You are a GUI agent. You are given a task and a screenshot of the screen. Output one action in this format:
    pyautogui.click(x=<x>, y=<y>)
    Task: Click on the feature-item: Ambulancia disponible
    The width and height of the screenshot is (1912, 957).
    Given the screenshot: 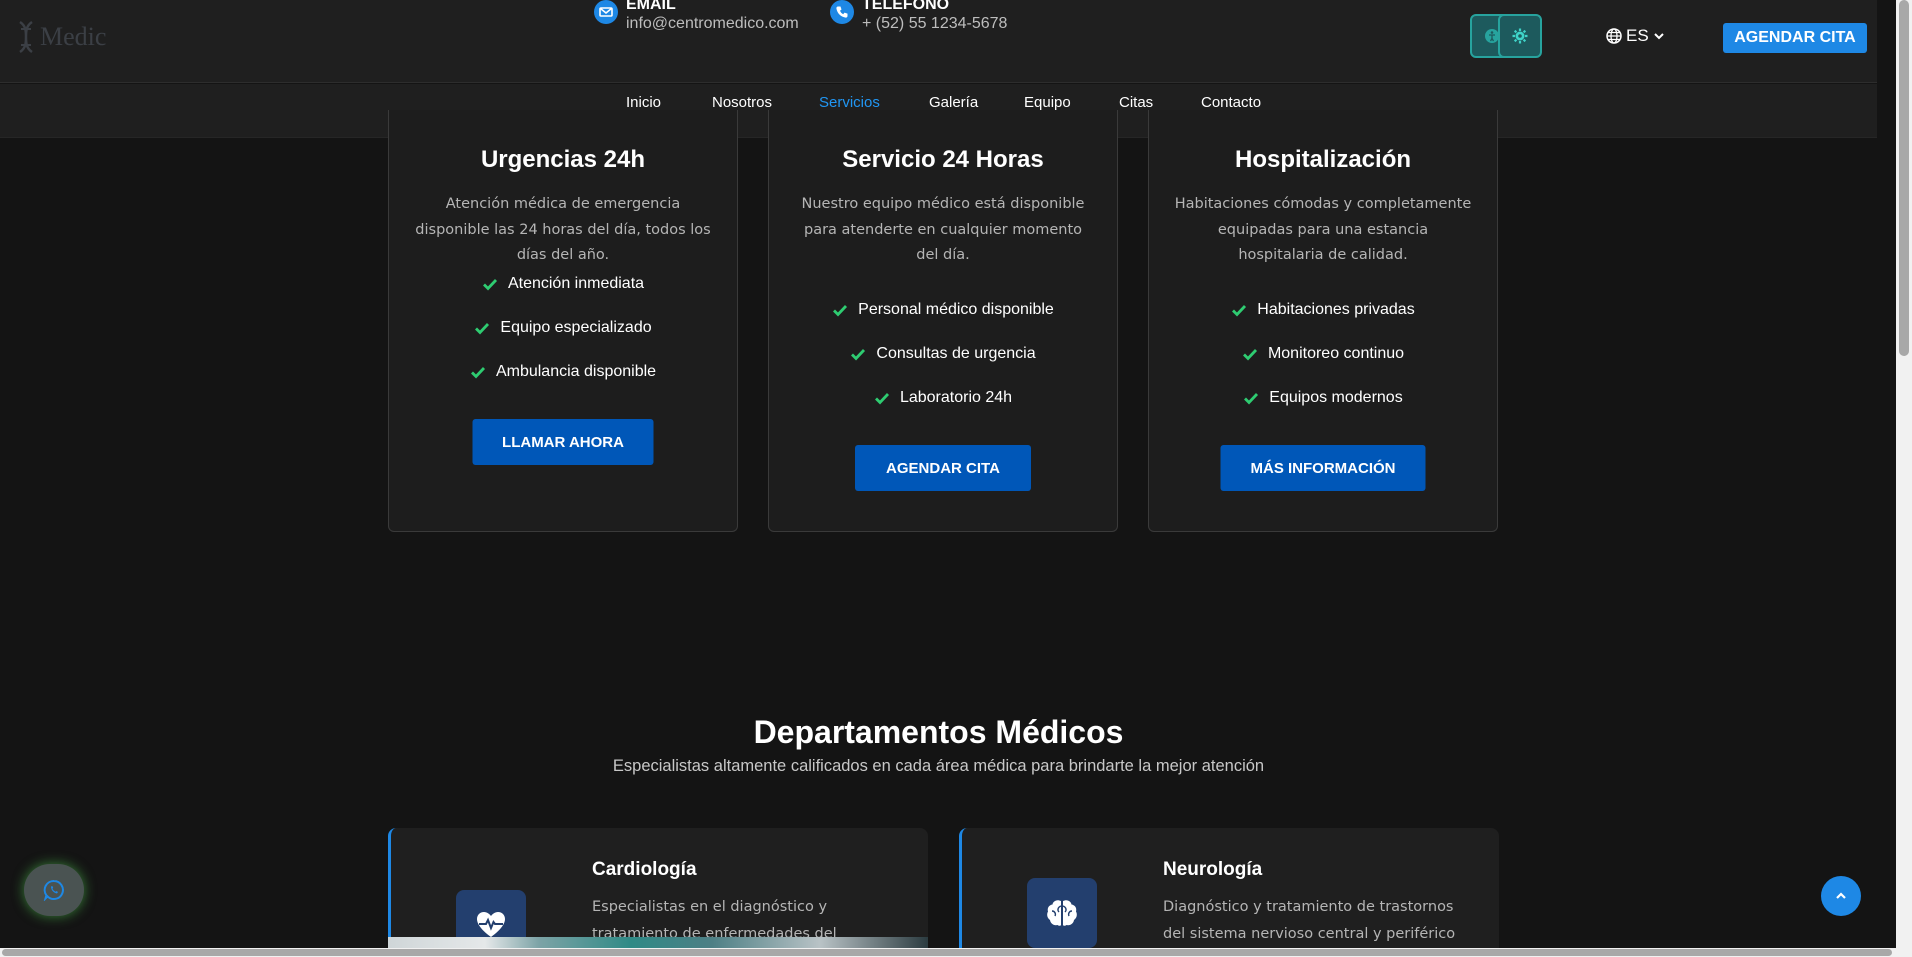 What is the action you would take?
    pyautogui.click(x=563, y=372)
    